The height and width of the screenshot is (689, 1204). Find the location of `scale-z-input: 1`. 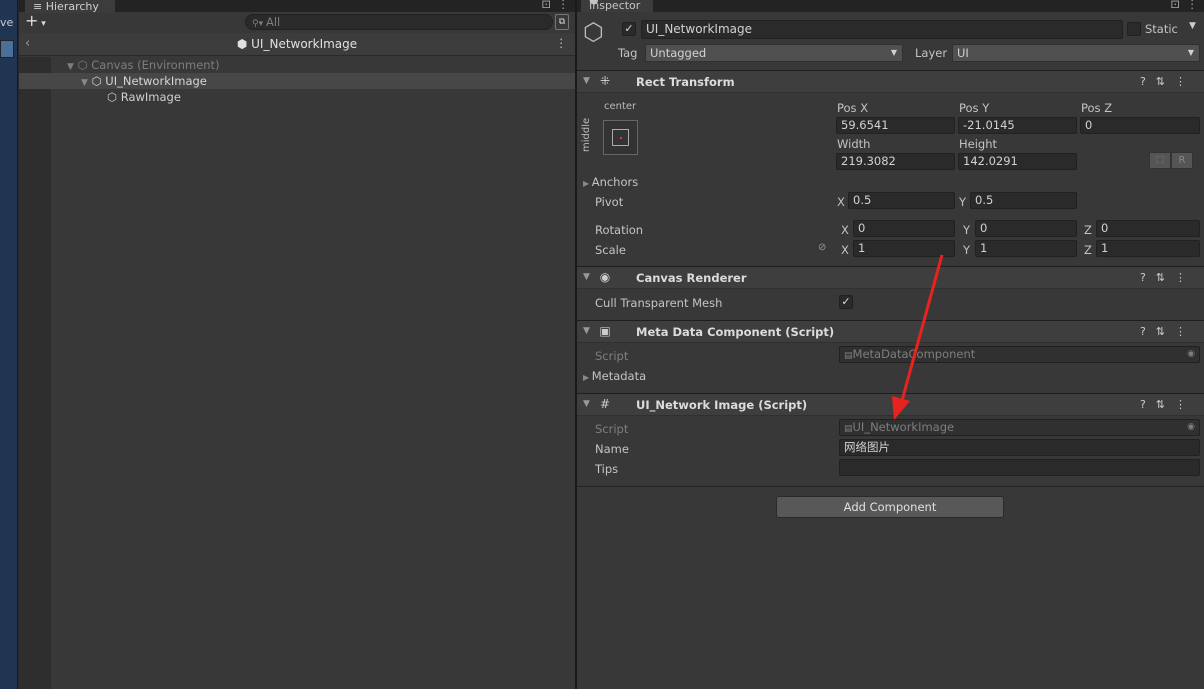

scale-z-input: 1 is located at coordinates (1148, 248).